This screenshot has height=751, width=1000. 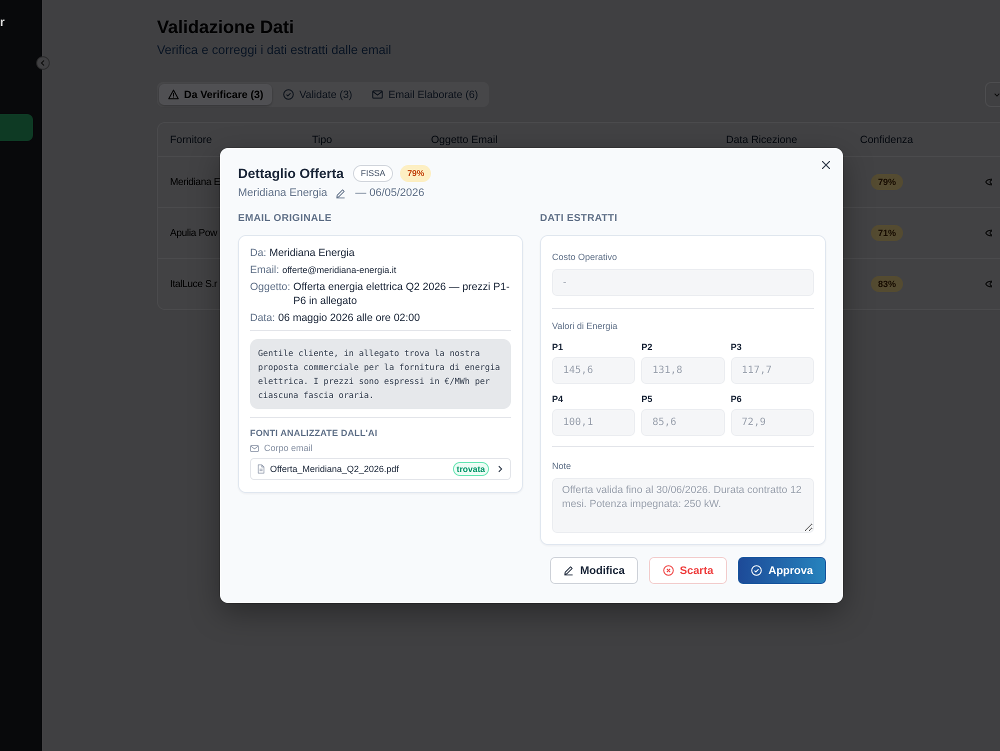 I want to click on page-title: Validazione Dati, so click(x=226, y=27).